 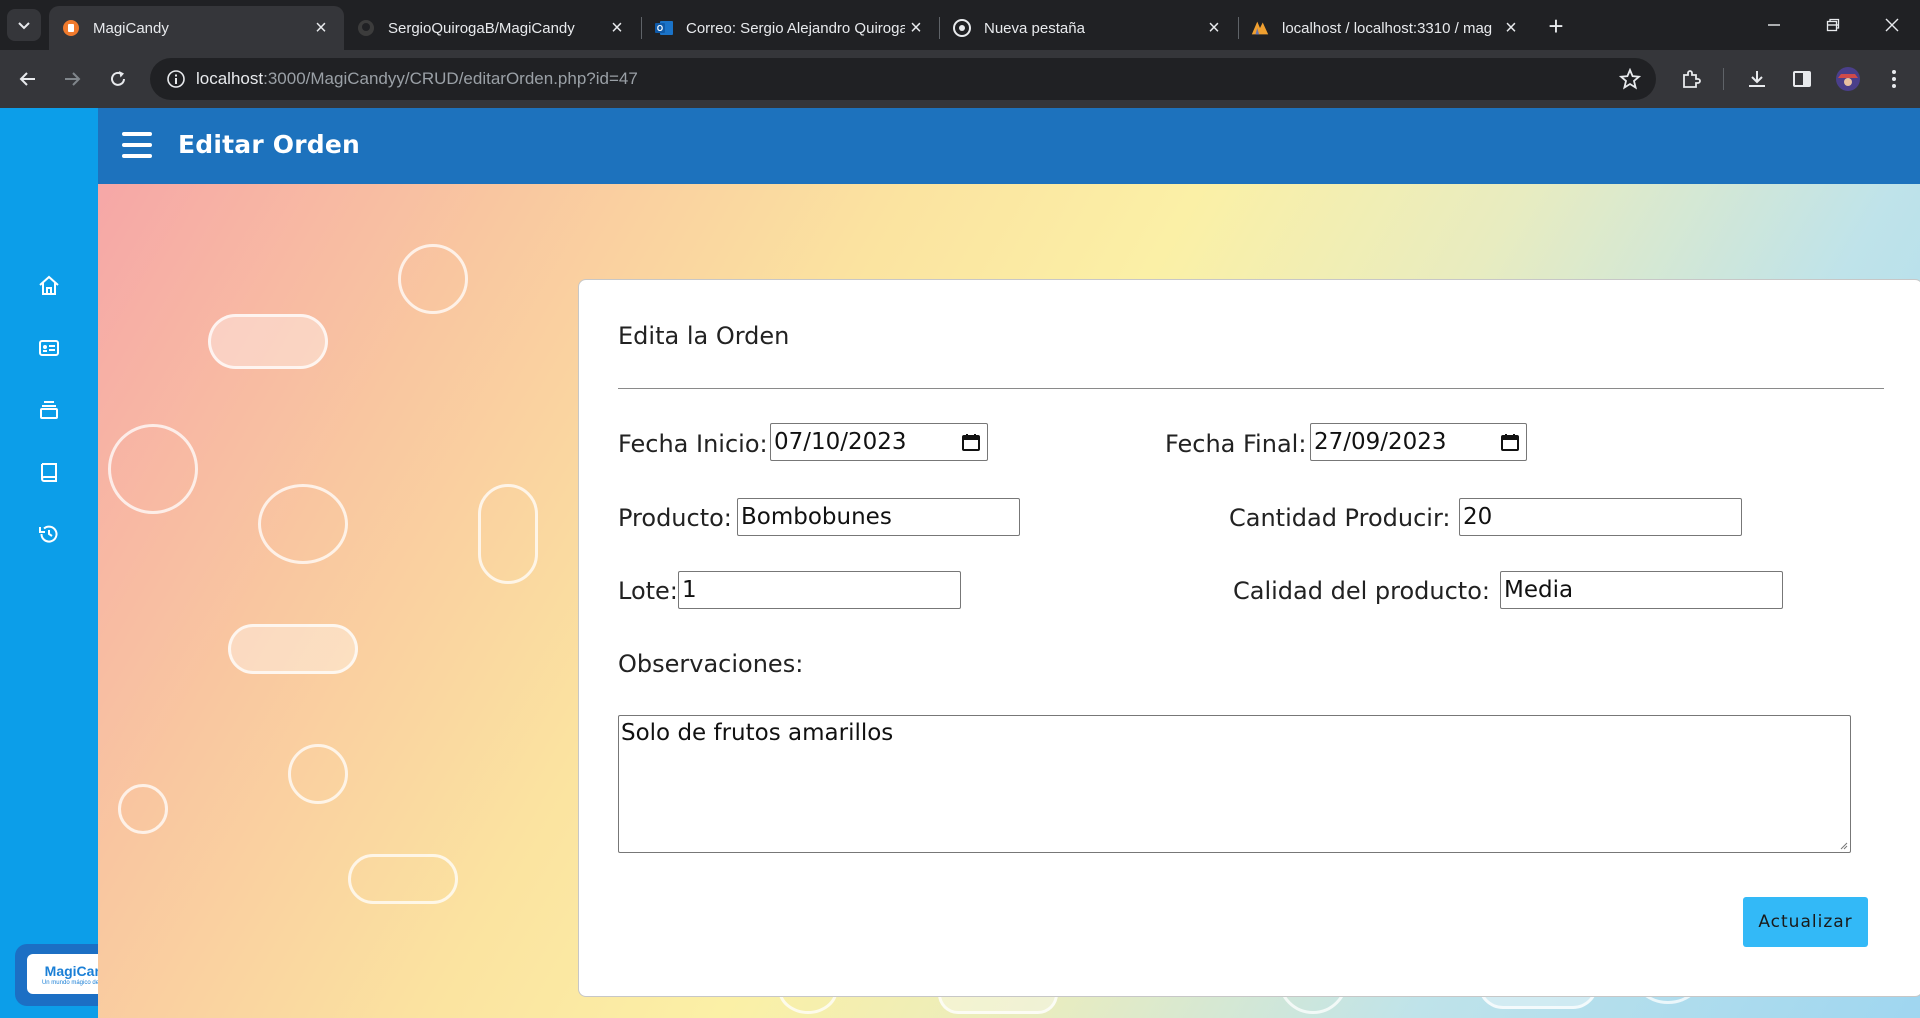 I want to click on sidebar-item-history, so click(x=49, y=534).